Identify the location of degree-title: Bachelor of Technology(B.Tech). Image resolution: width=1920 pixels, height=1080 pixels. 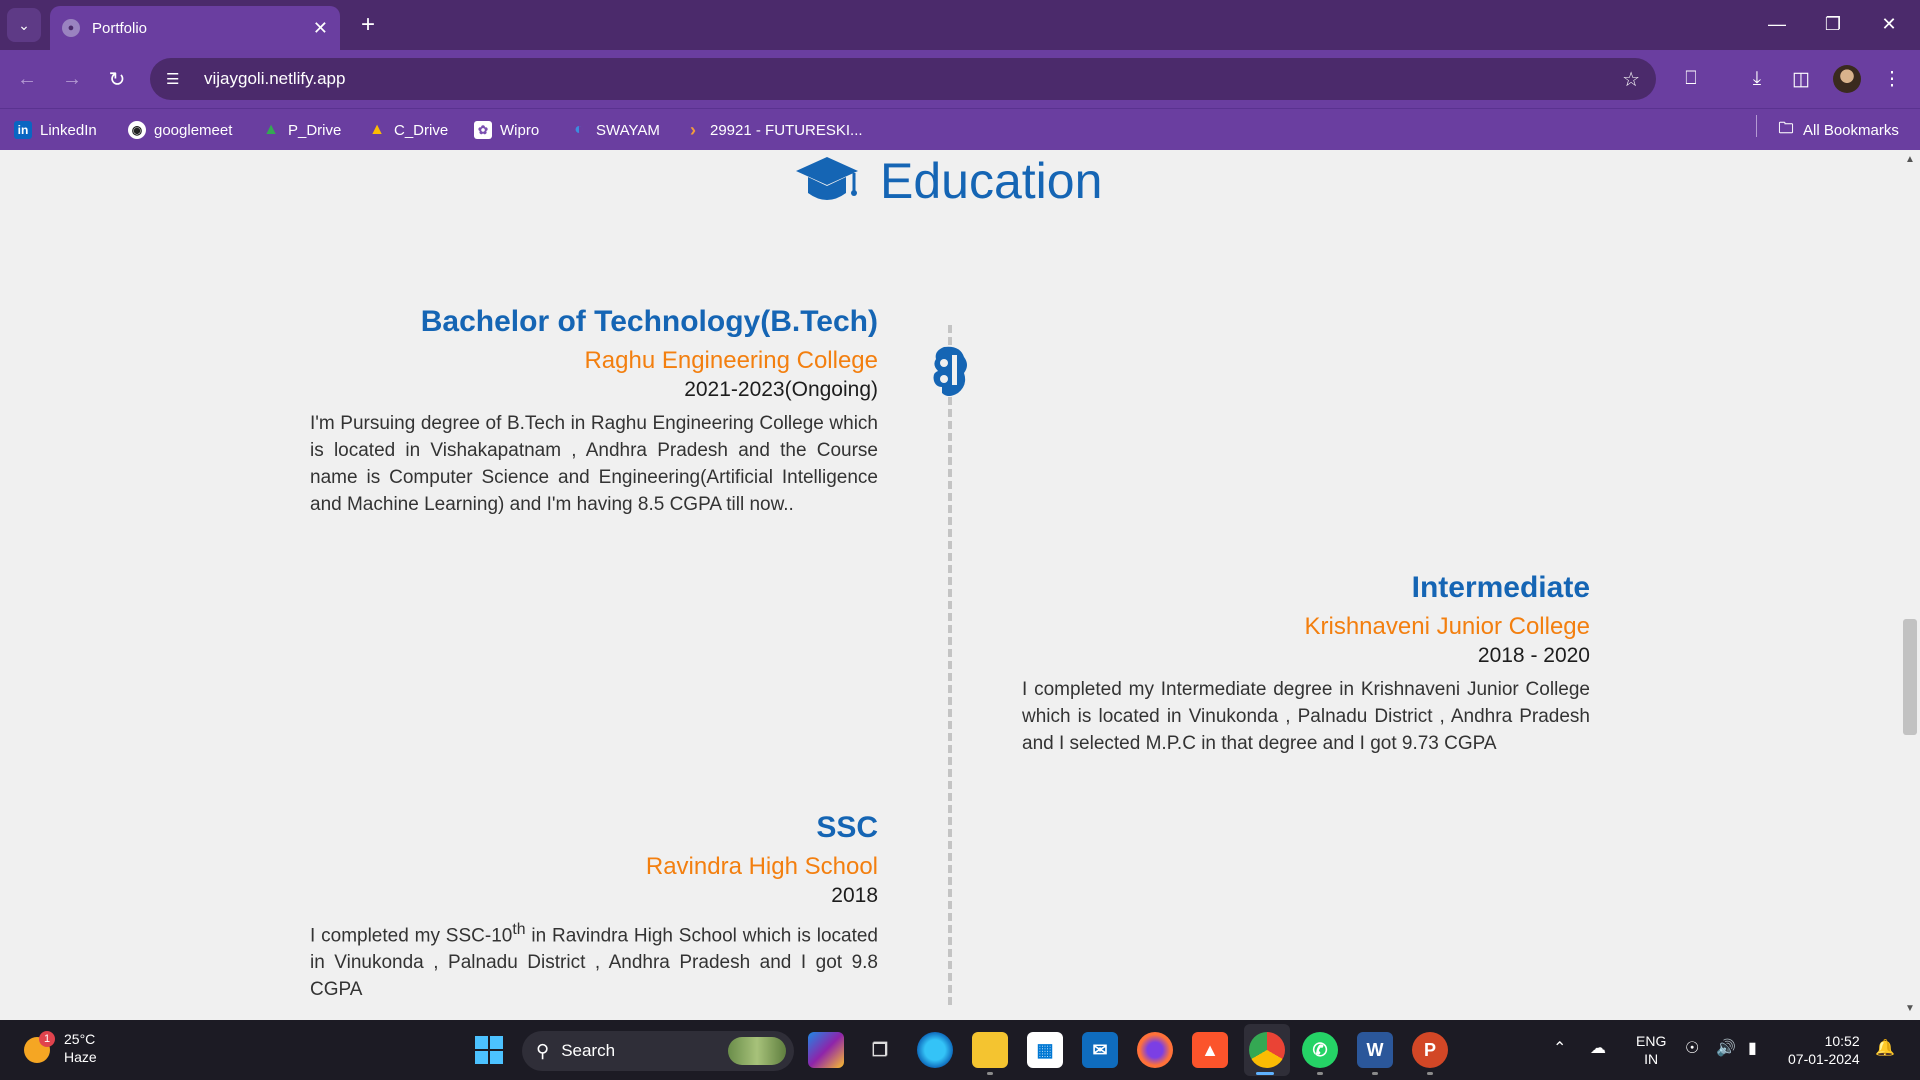
(649, 321).